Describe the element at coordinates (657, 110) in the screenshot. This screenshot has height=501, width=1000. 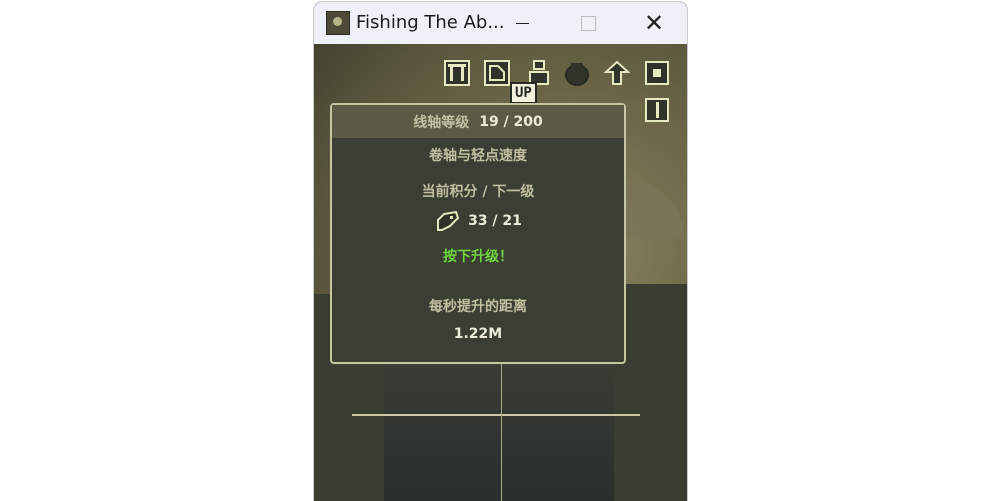
I see `book-icon` at that location.